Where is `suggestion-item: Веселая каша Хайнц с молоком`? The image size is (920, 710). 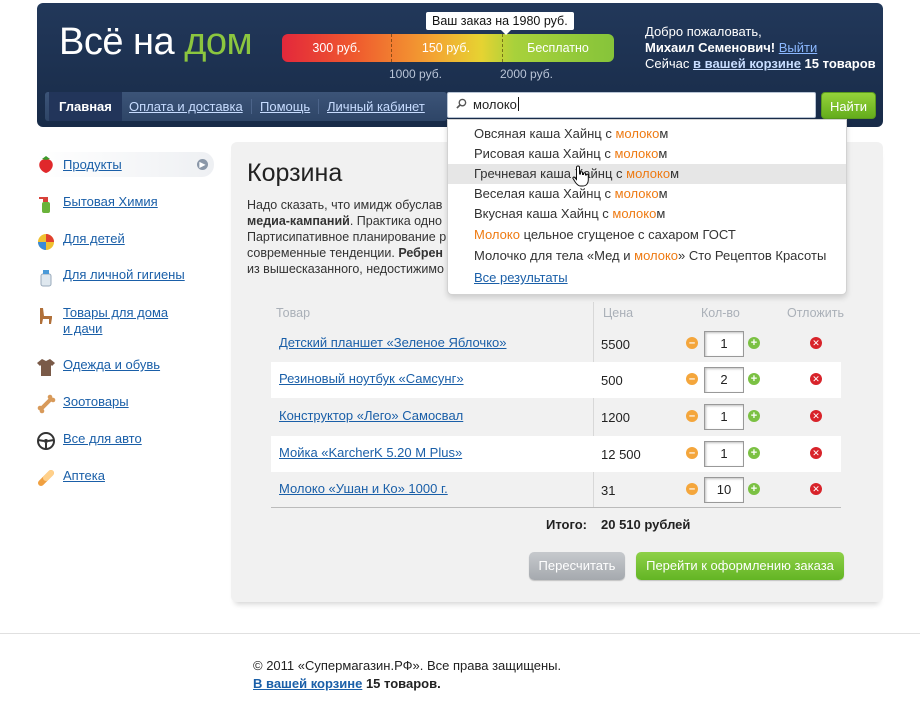 suggestion-item: Веселая каша Хайнц с молоком is located at coordinates (647, 194).